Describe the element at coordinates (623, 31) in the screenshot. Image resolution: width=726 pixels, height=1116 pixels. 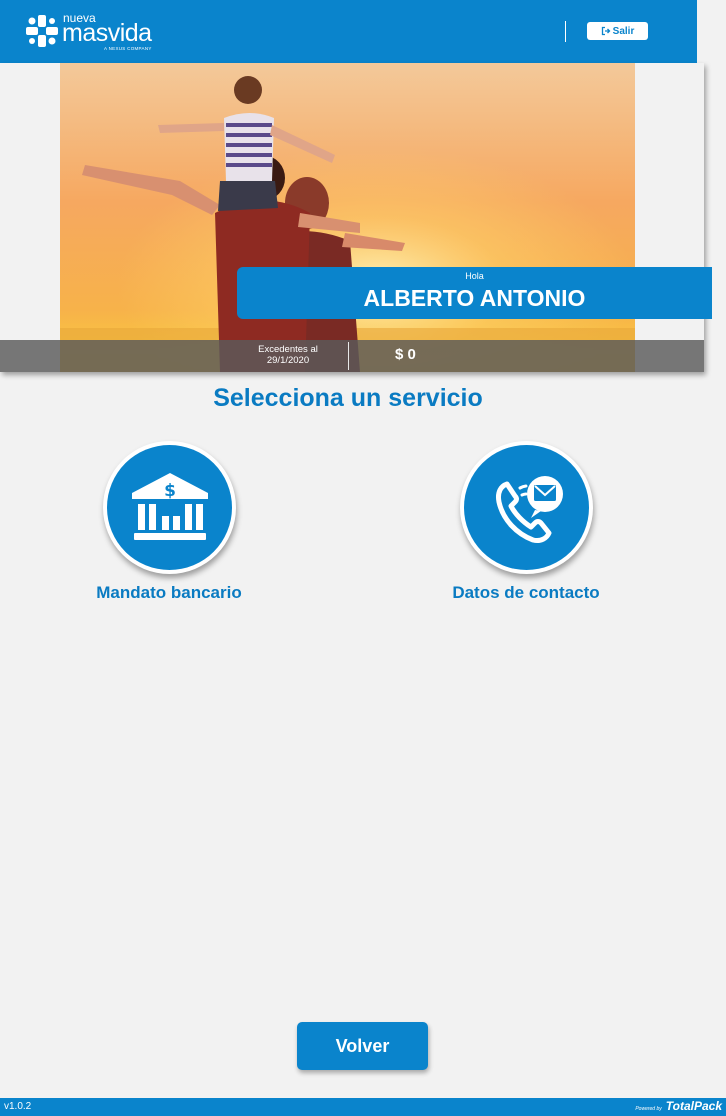
I see `logout-label: Salir` at that location.